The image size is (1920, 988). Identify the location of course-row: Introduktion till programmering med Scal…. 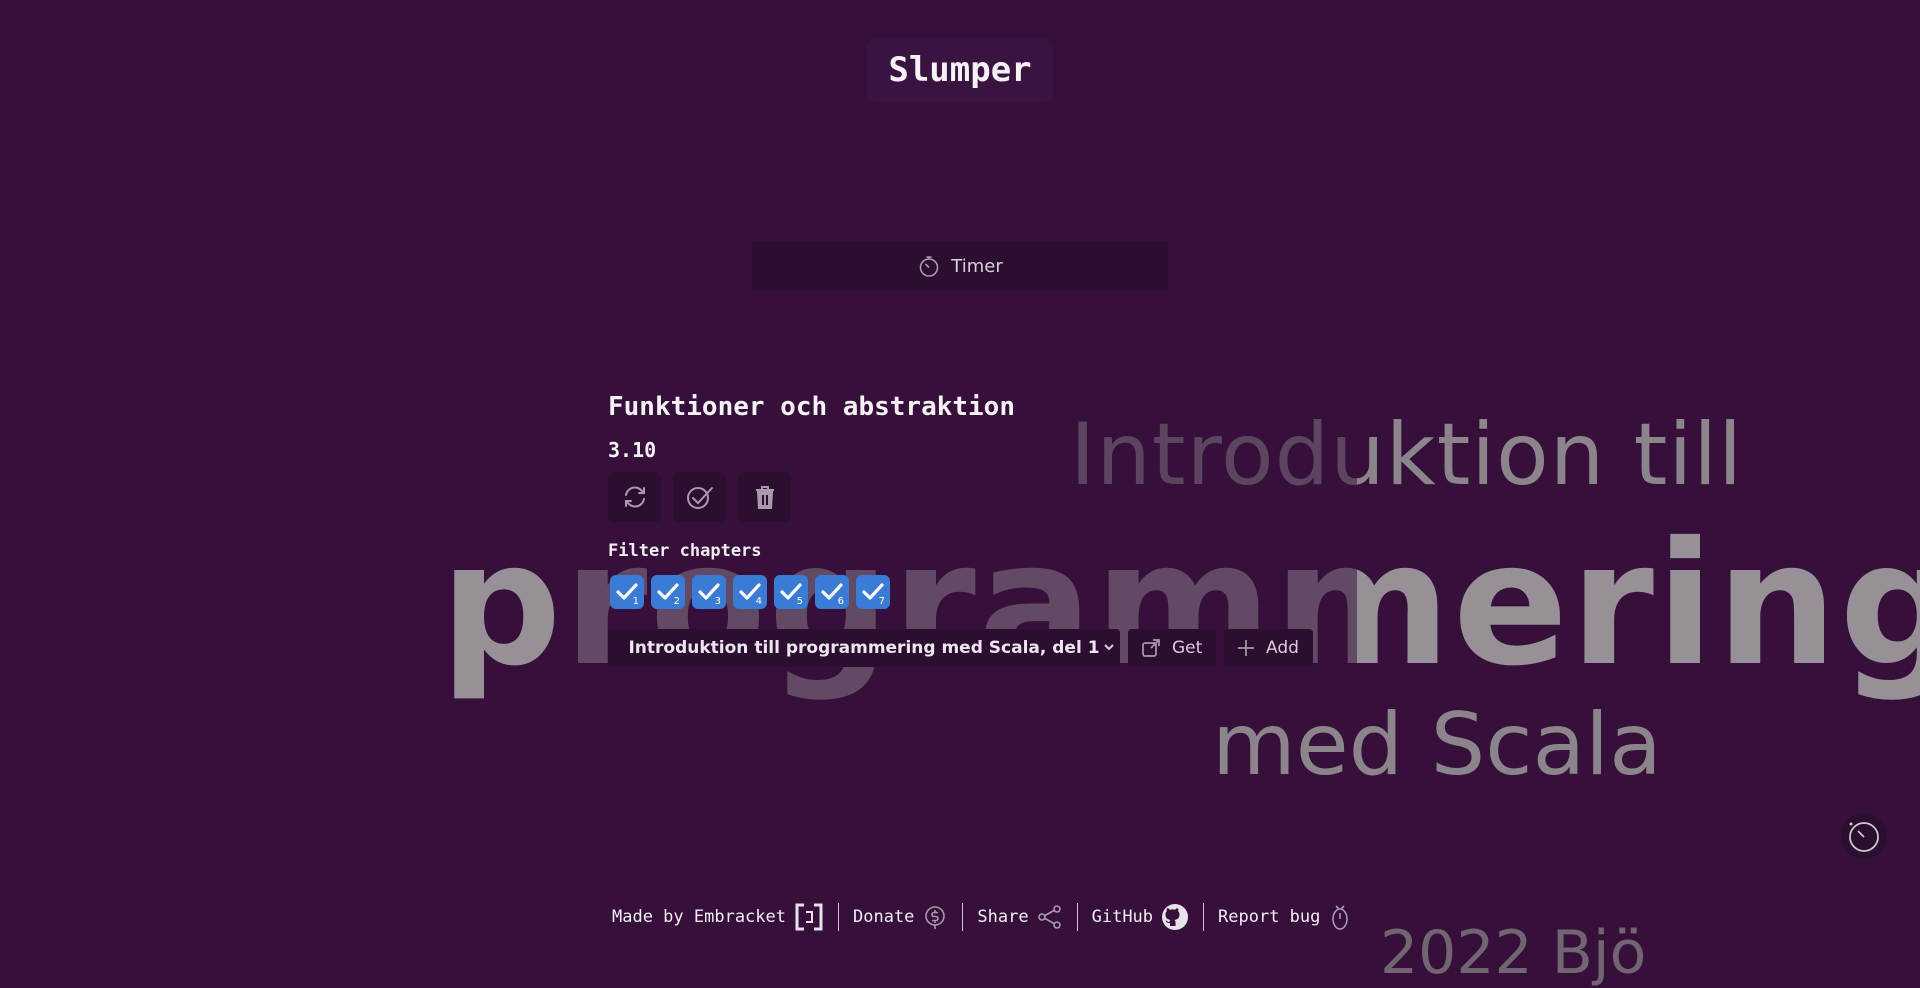
(960, 648).